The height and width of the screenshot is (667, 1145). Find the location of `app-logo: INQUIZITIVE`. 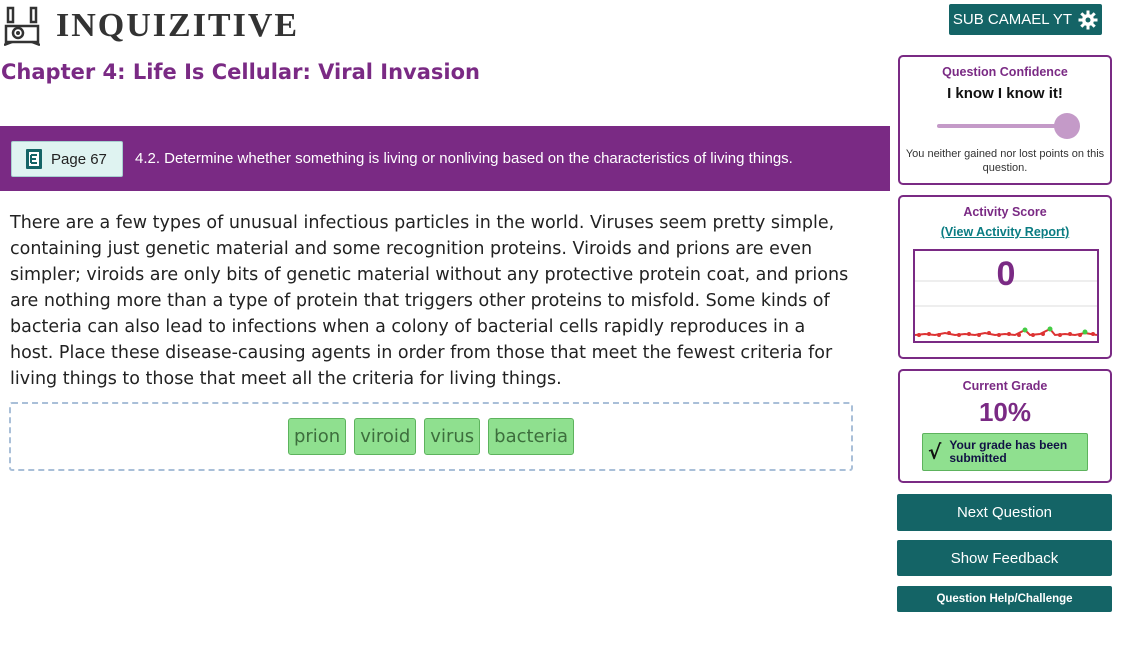

app-logo: INQUIZITIVE is located at coordinates (151, 26).